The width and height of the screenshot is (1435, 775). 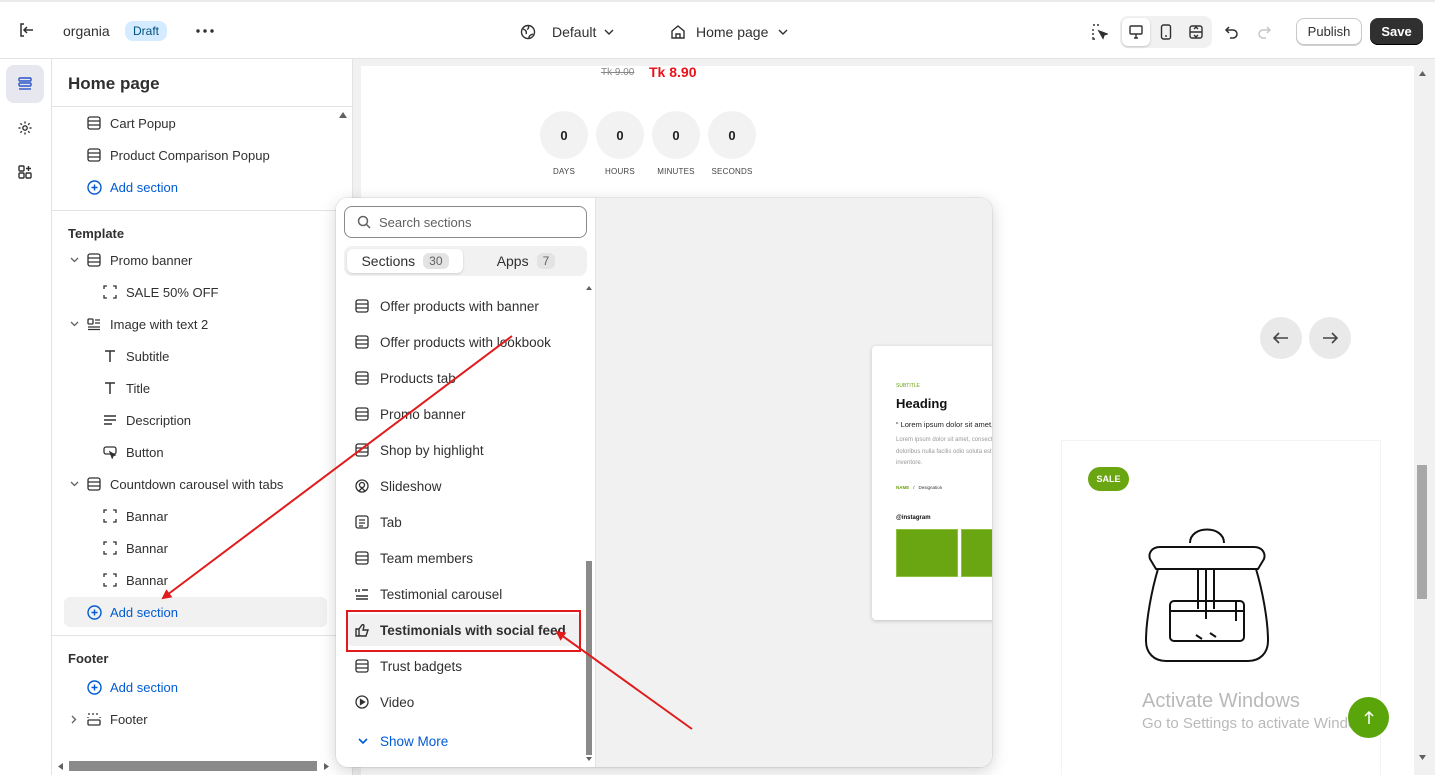 I want to click on desktop-view-button, so click(x=1136, y=32).